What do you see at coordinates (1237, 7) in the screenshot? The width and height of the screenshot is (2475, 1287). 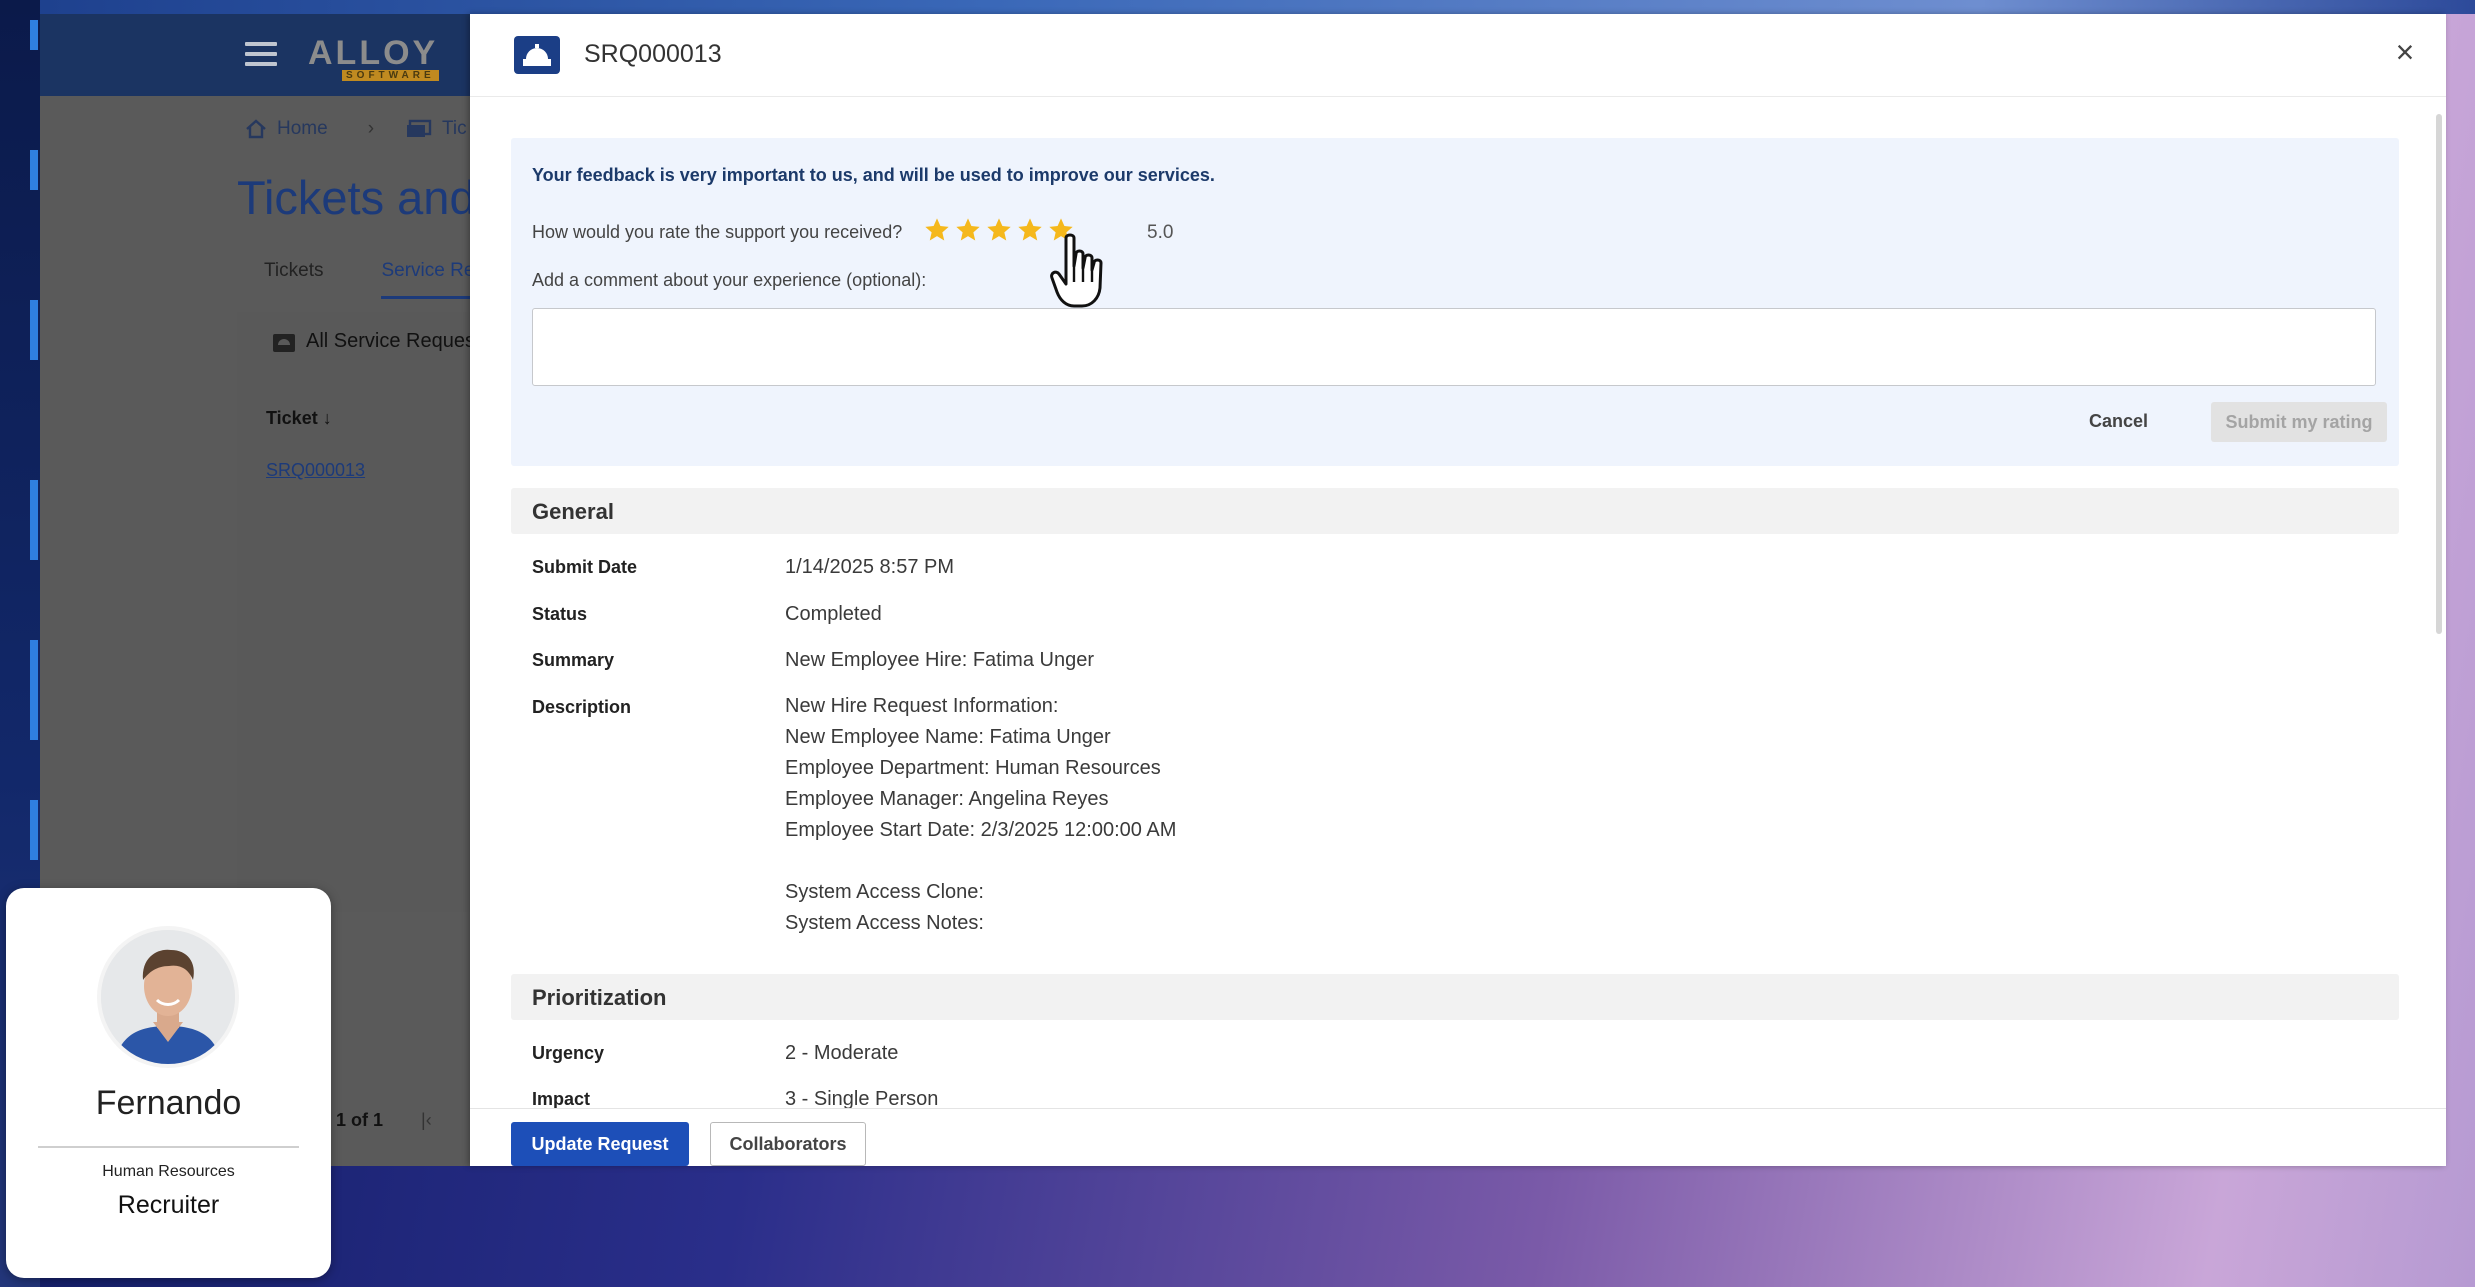 I see `desktop-top-strip` at bounding box center [1237, 7].